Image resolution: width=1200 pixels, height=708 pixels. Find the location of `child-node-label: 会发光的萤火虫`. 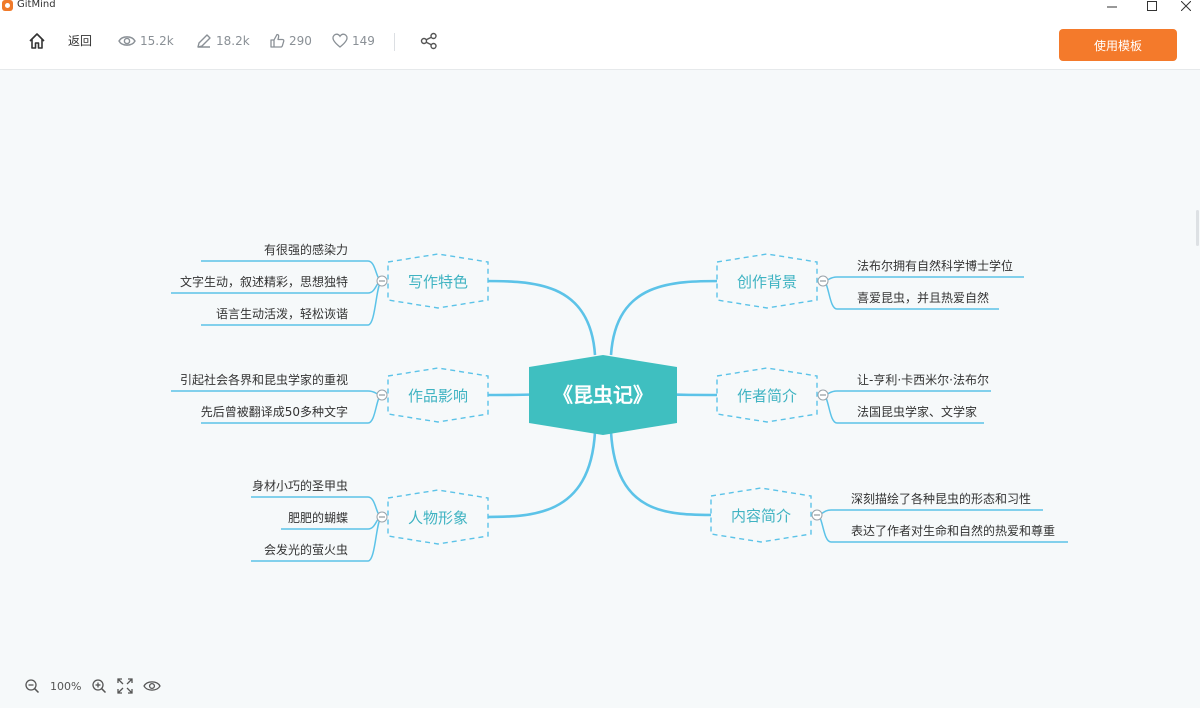

child-node-label: 会发光的萤火虫 is located at coordinates (306, 549).